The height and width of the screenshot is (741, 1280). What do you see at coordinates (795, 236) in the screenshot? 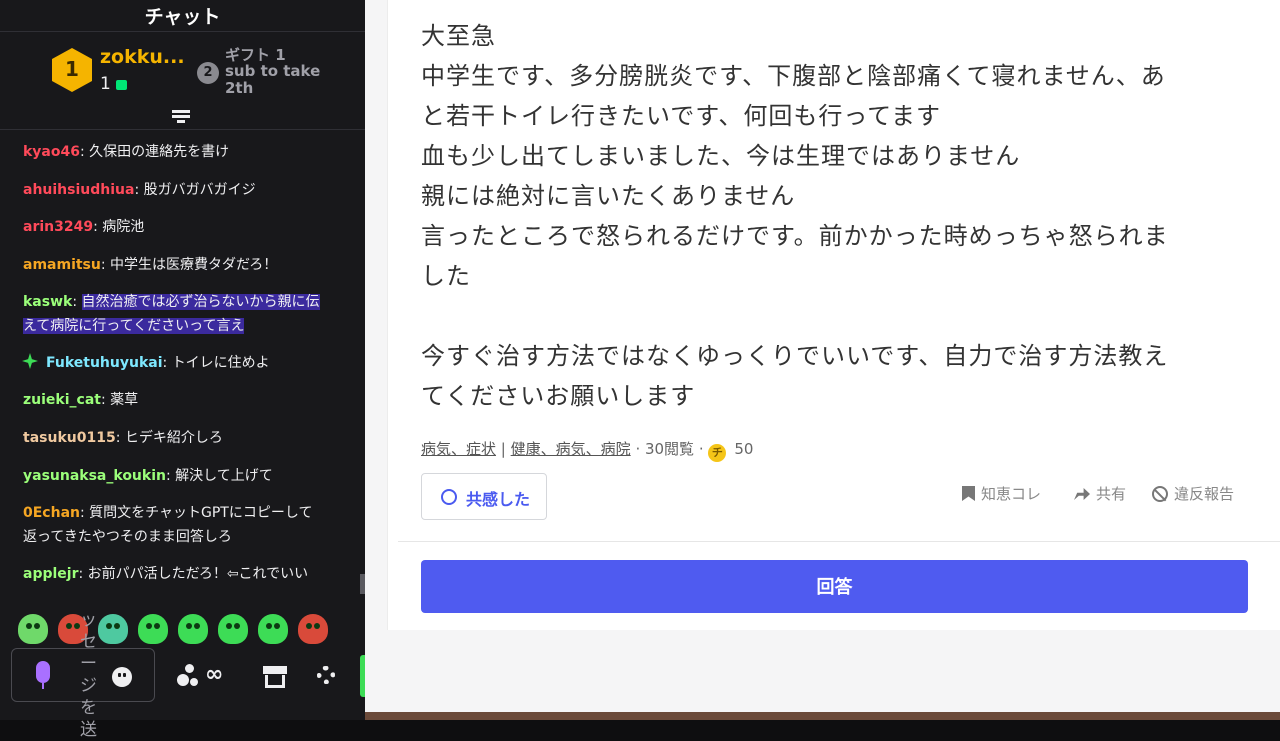
I see `question-line: 言ったところで怒られるだけです。前かかった時めっちゃ怒られま` at bounding box center [795, 236].